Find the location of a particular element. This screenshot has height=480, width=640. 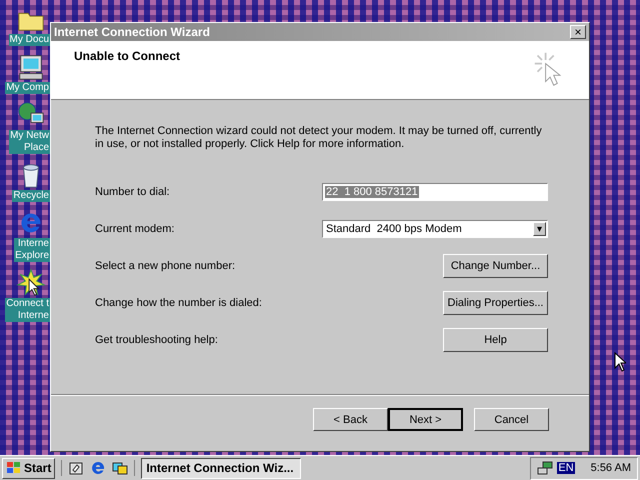

field-label: Select a new phone number: is located at coordinates (165, 266).